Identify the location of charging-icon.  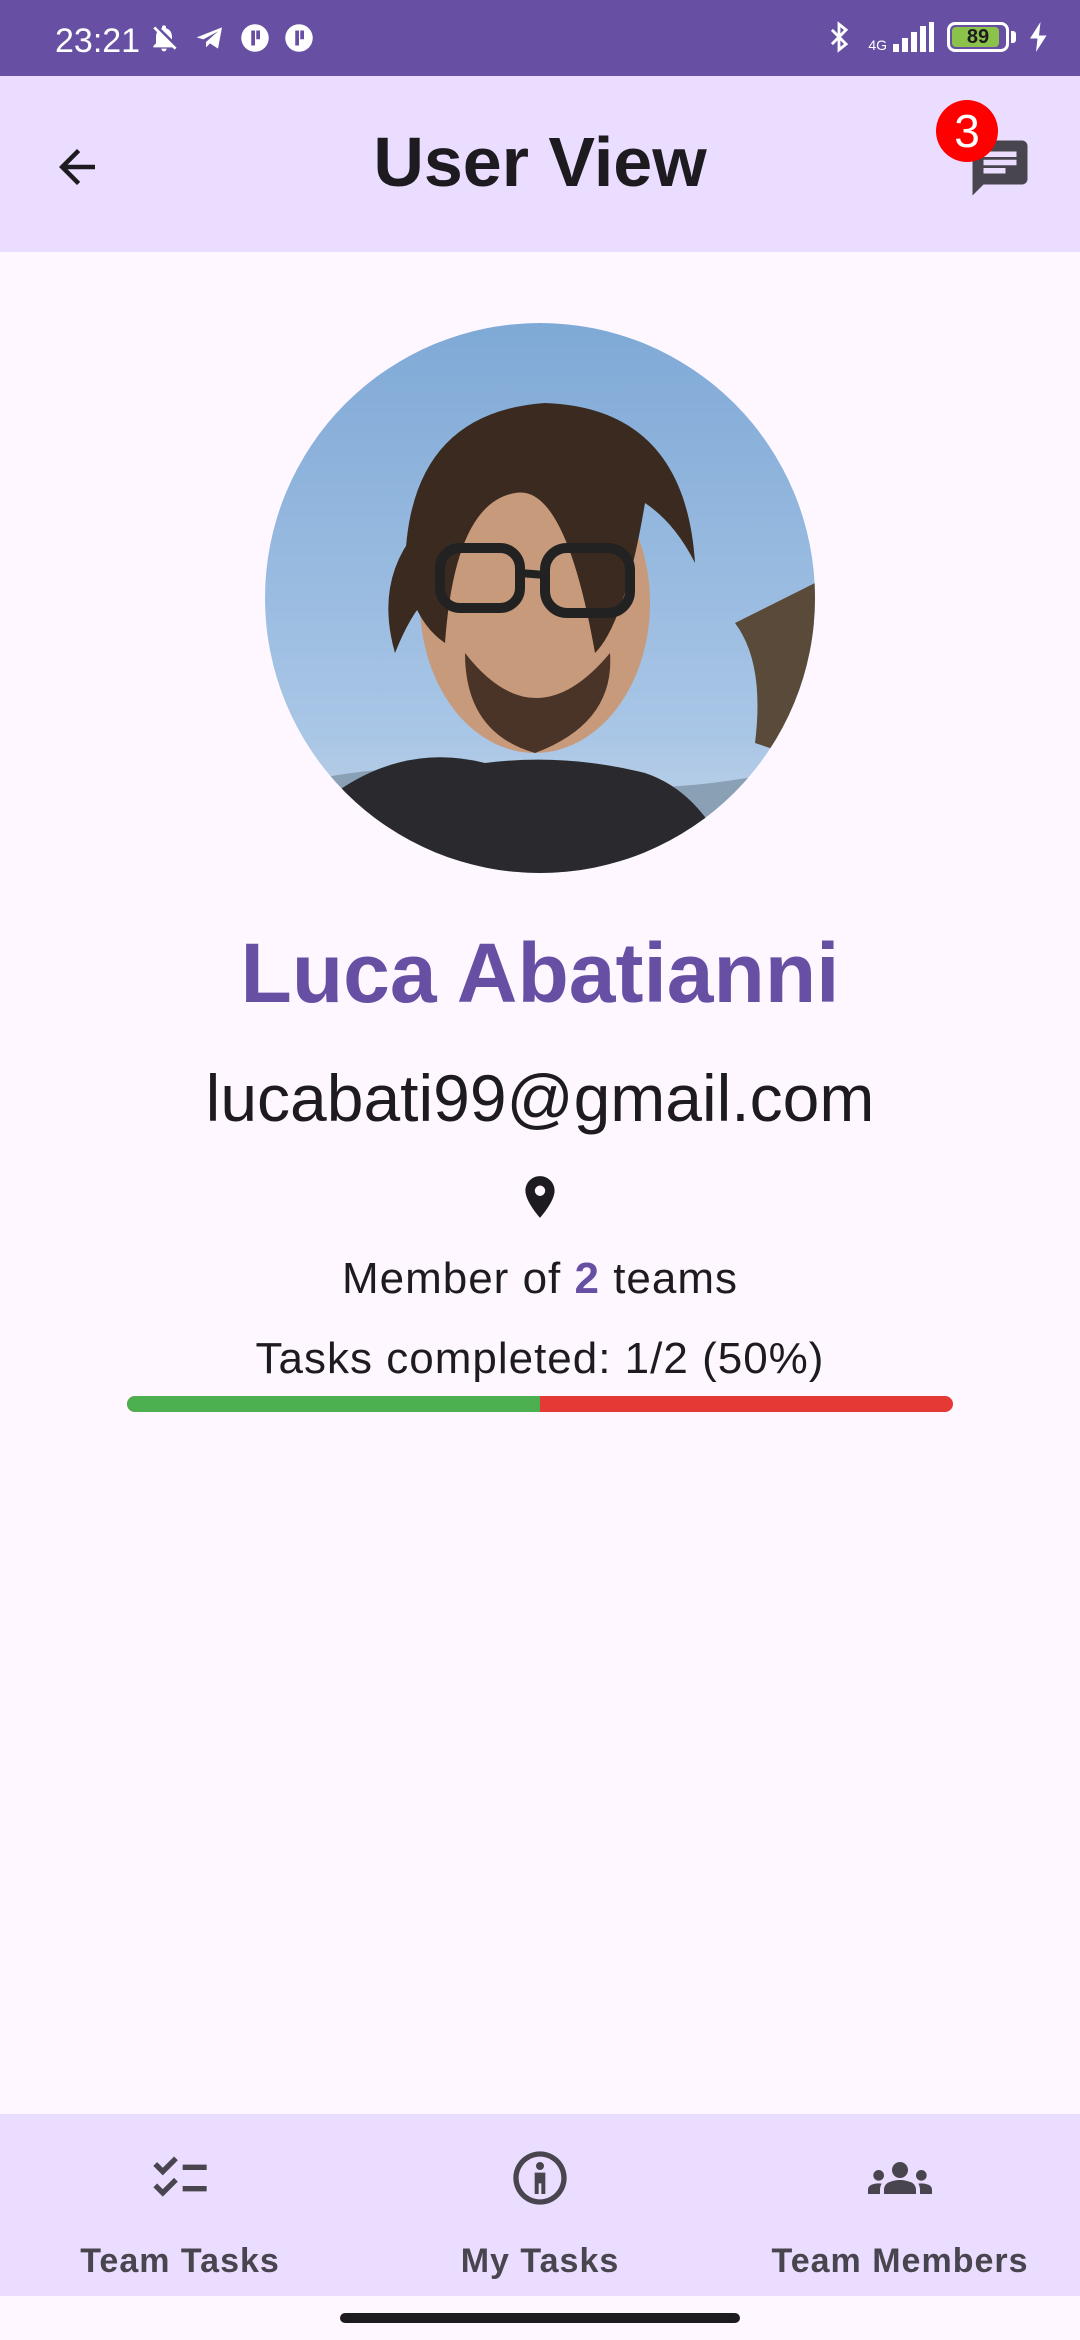
(1038, 37).